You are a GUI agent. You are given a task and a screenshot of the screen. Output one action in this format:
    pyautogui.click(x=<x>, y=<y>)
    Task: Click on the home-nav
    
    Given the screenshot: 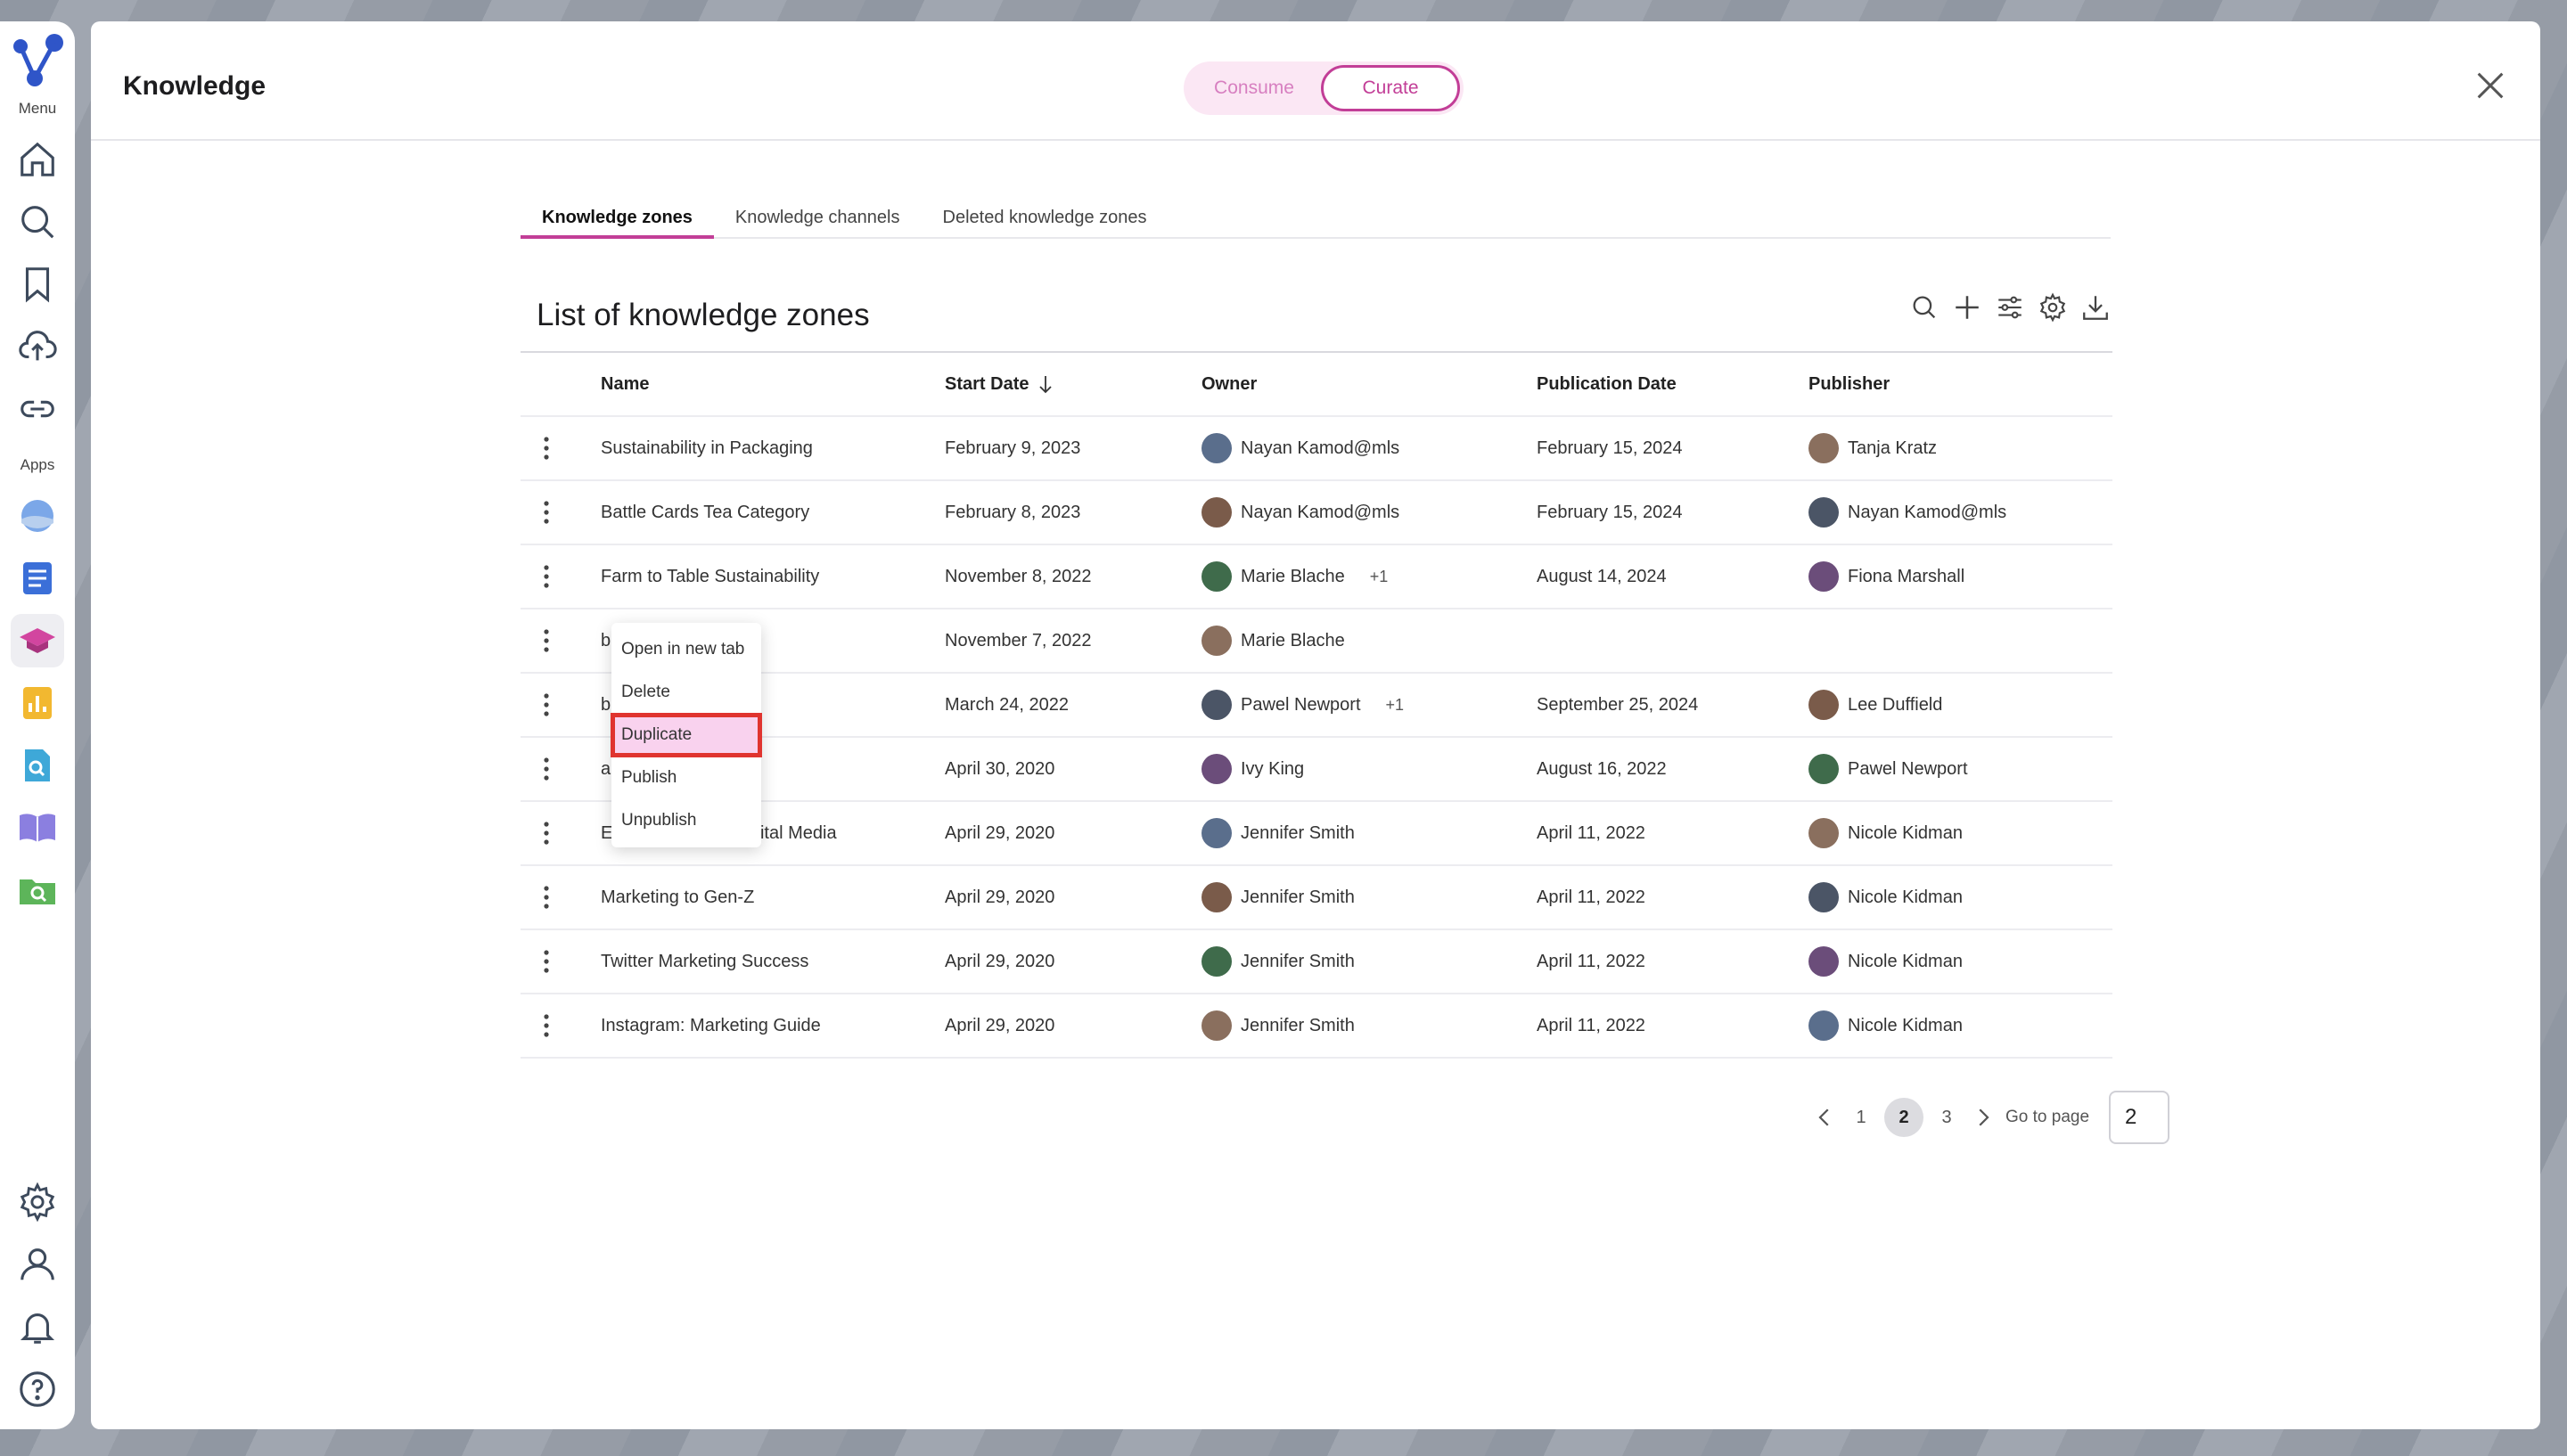 What is the action you would take?
    pyautogui.click(x=37, y=160)
    